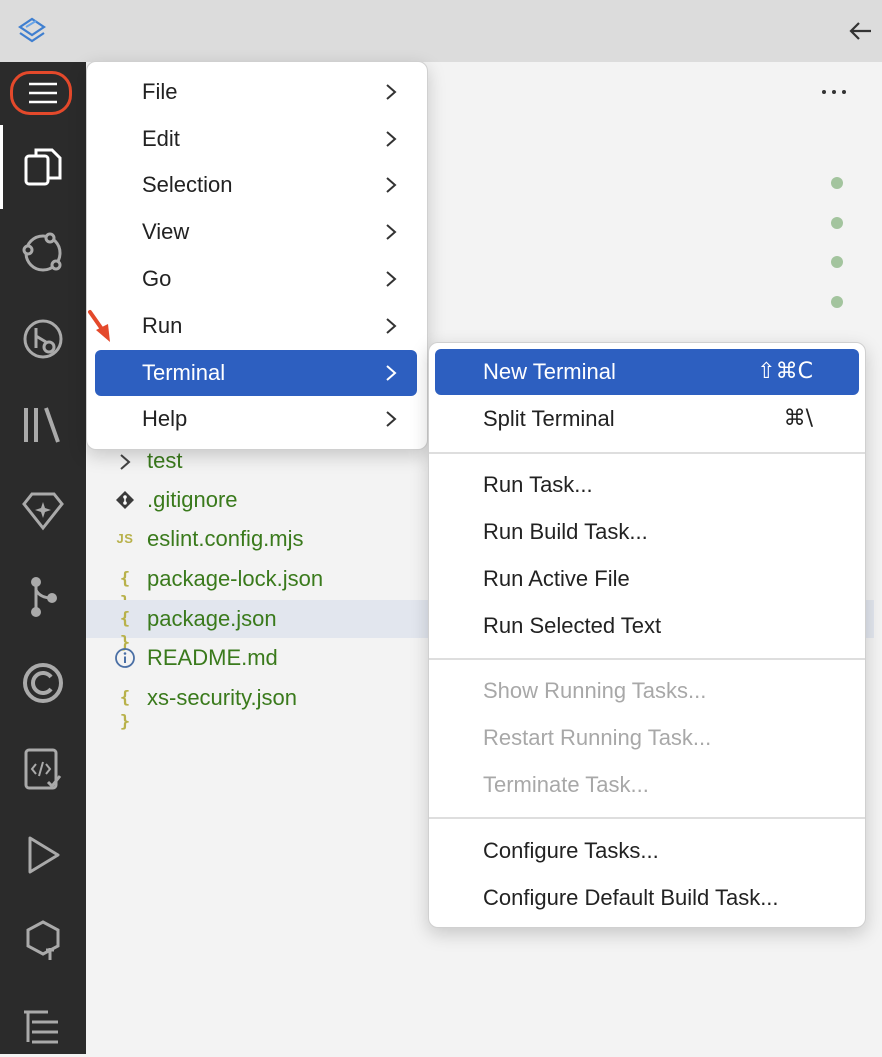  What do you see at coordinates (647, 372) in the screenshot?
I see `menu-item-new-terminal: New Terminal ⇧⌘C` at bounding box center [647, 372].